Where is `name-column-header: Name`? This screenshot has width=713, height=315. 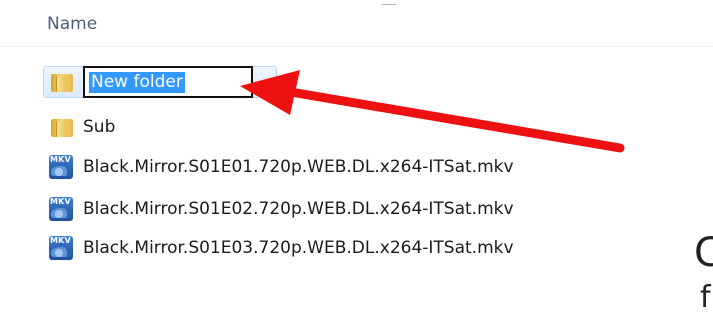 name-column-header: Name is located at coordinates (72, 24).